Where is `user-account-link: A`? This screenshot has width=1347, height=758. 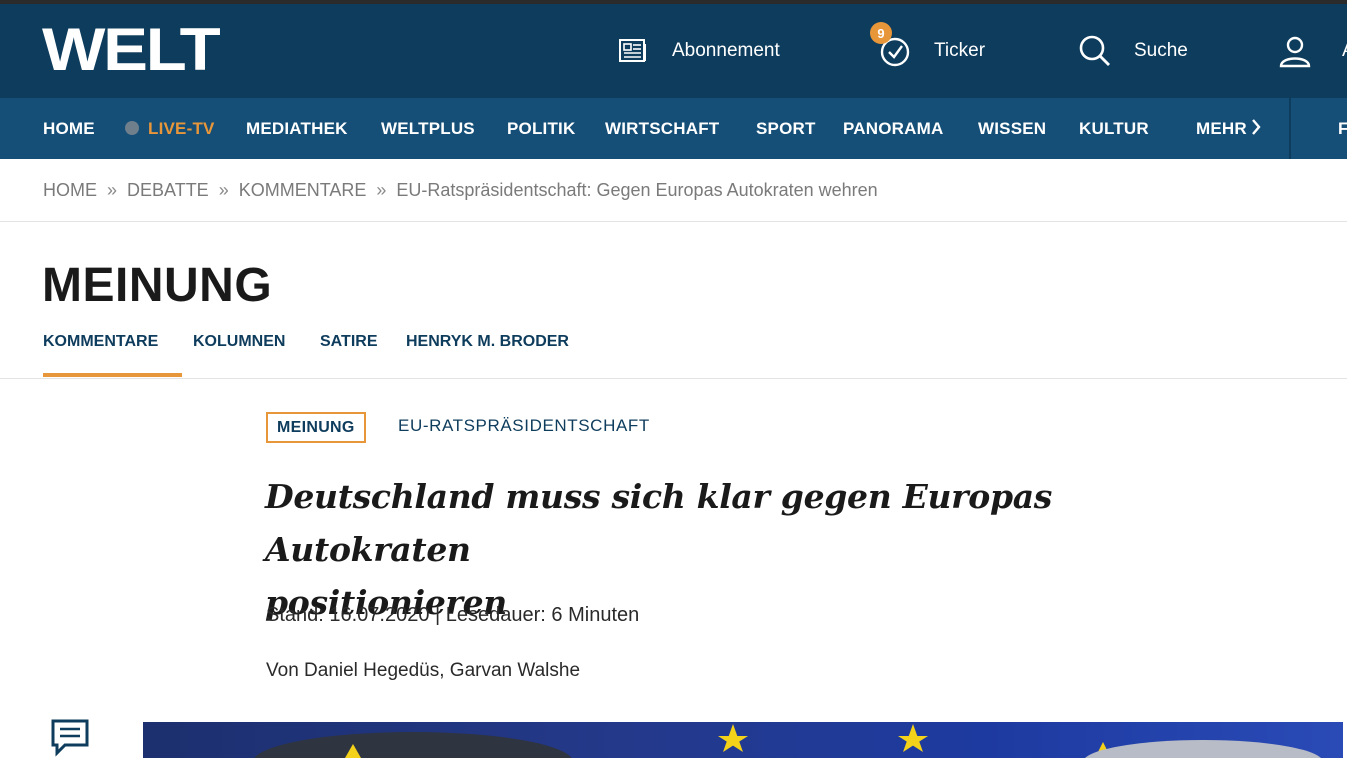
user-account-link: A is located at coordinates (1312, 51).